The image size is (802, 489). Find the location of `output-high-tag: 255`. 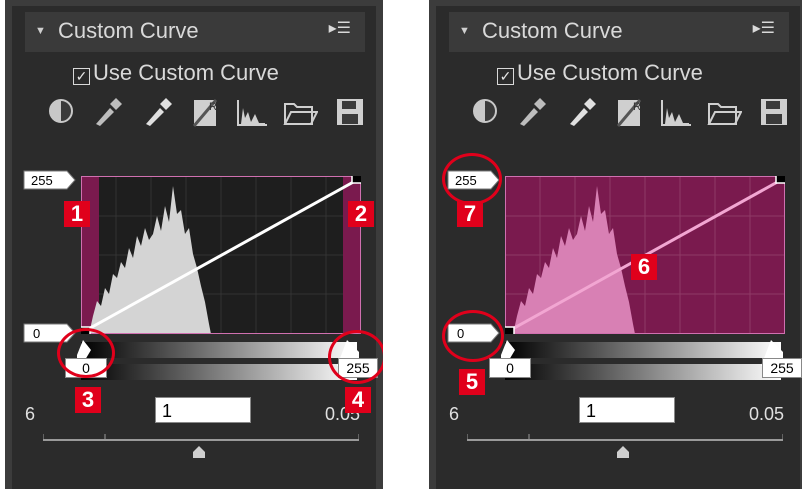

output-high-tag: 255 is located at coordinates (50, 180).